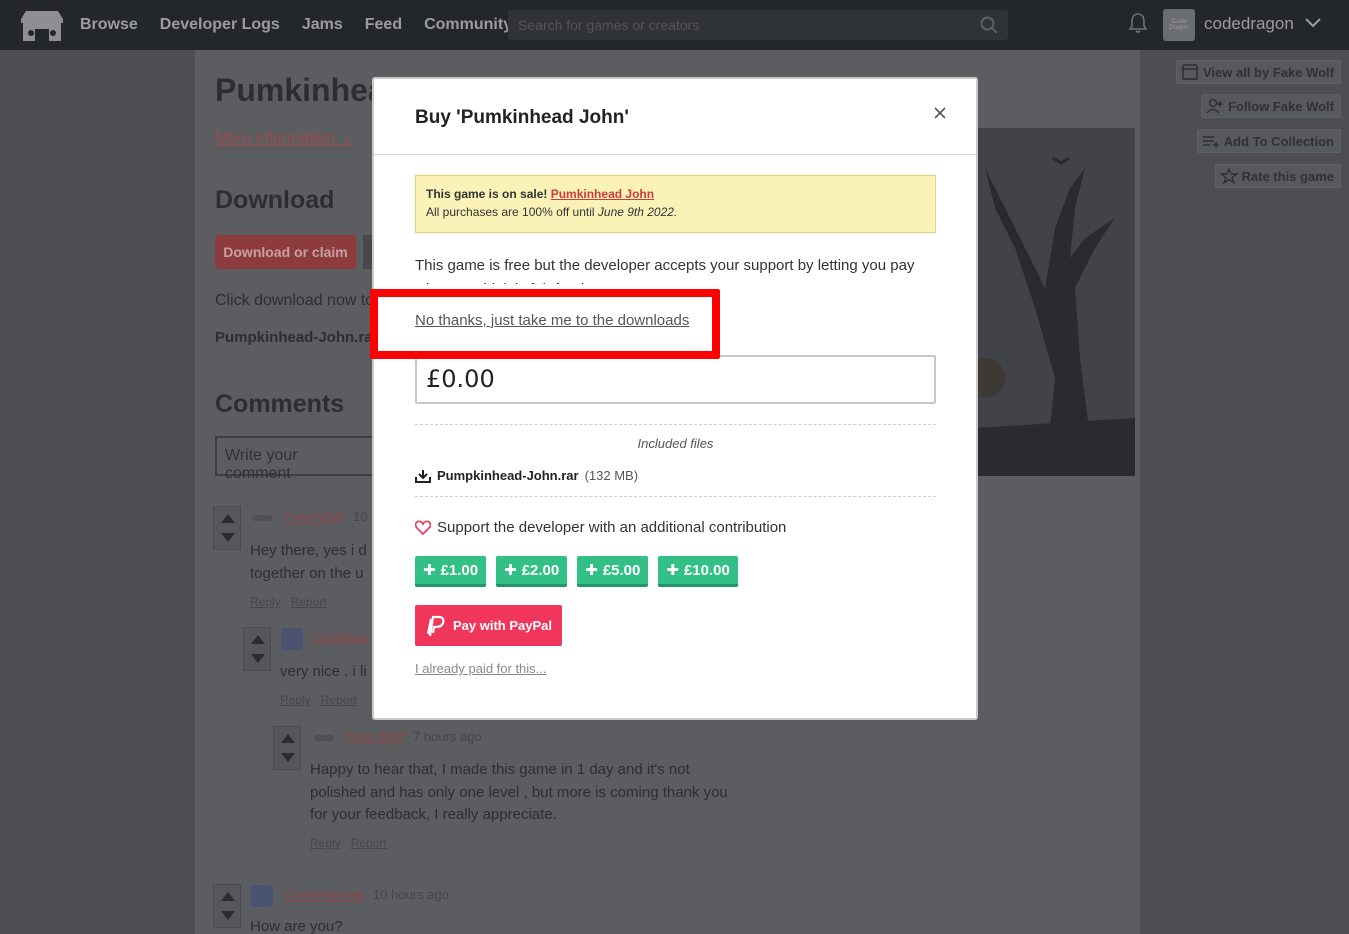 The height and width of the screenshot is (934, 1349). What do you see at coordinates (502, 625) in the screenshot?
I see `paypal-label: Pay with PayPal` at bounding box center [502, 625].